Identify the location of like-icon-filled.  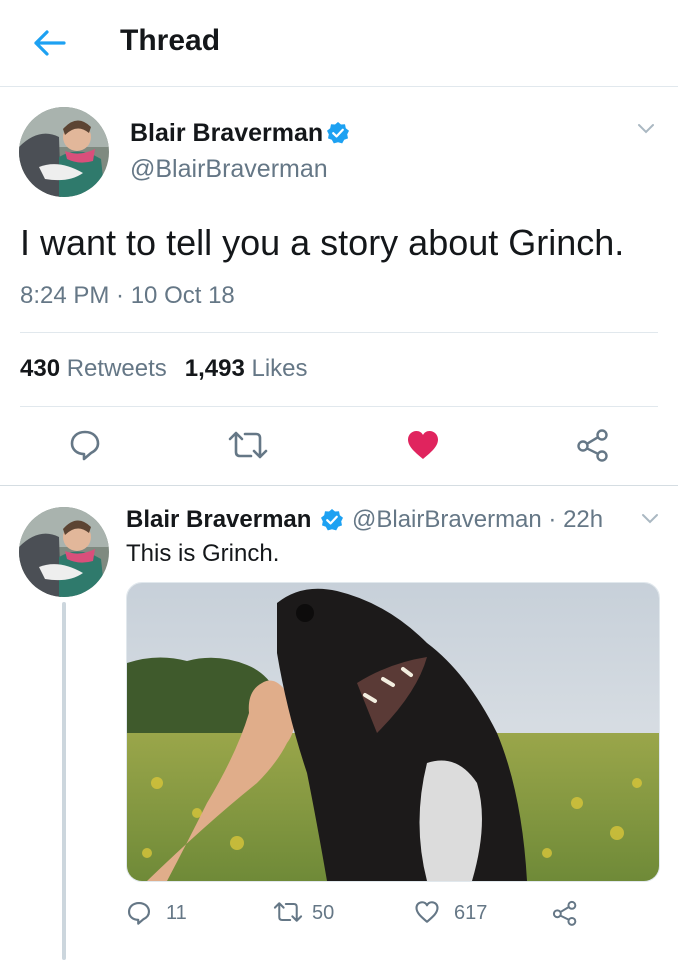
(423, 445).